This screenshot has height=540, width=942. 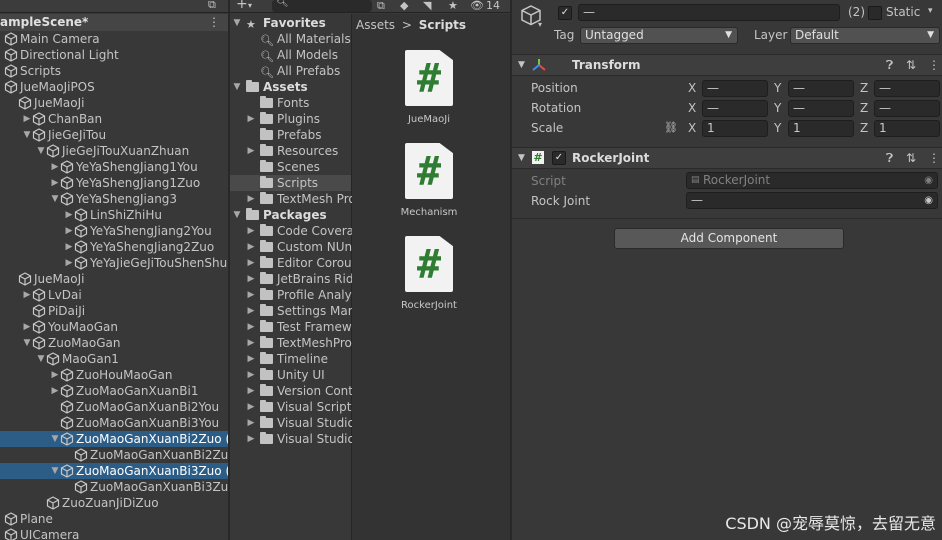 What do you see at coordinates (114, 391) in the screenshot?
I see `hierarchy-row: ▶ ZuoMaoGanXuanBi1` at bounding box center [114, 391].